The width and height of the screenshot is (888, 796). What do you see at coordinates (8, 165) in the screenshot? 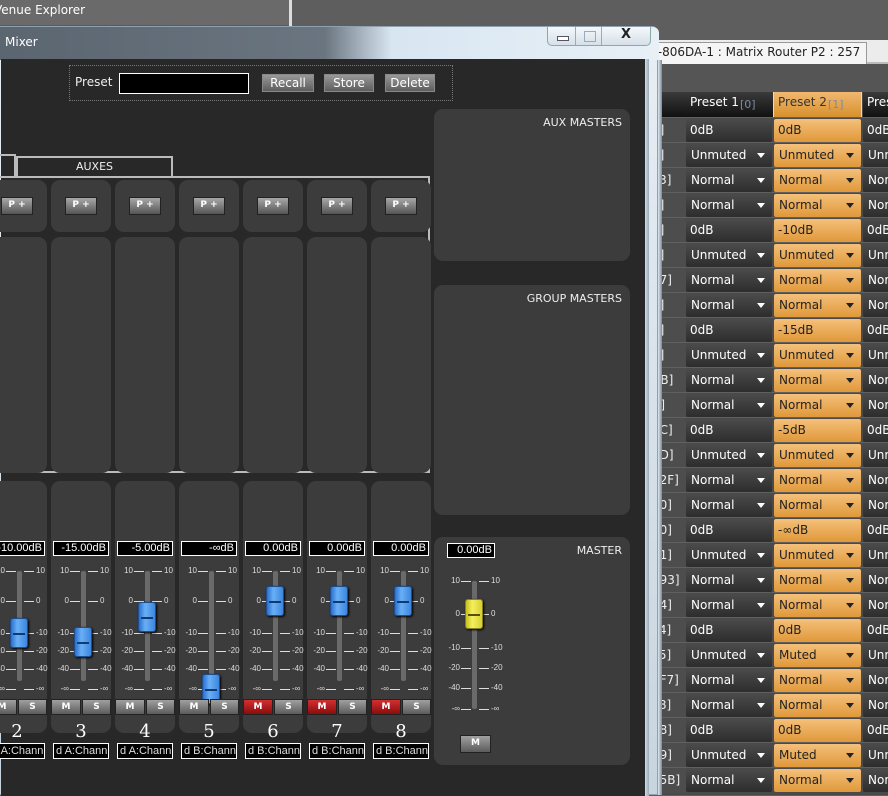
I see `tab-inputs` at bounding box center [8, 165].